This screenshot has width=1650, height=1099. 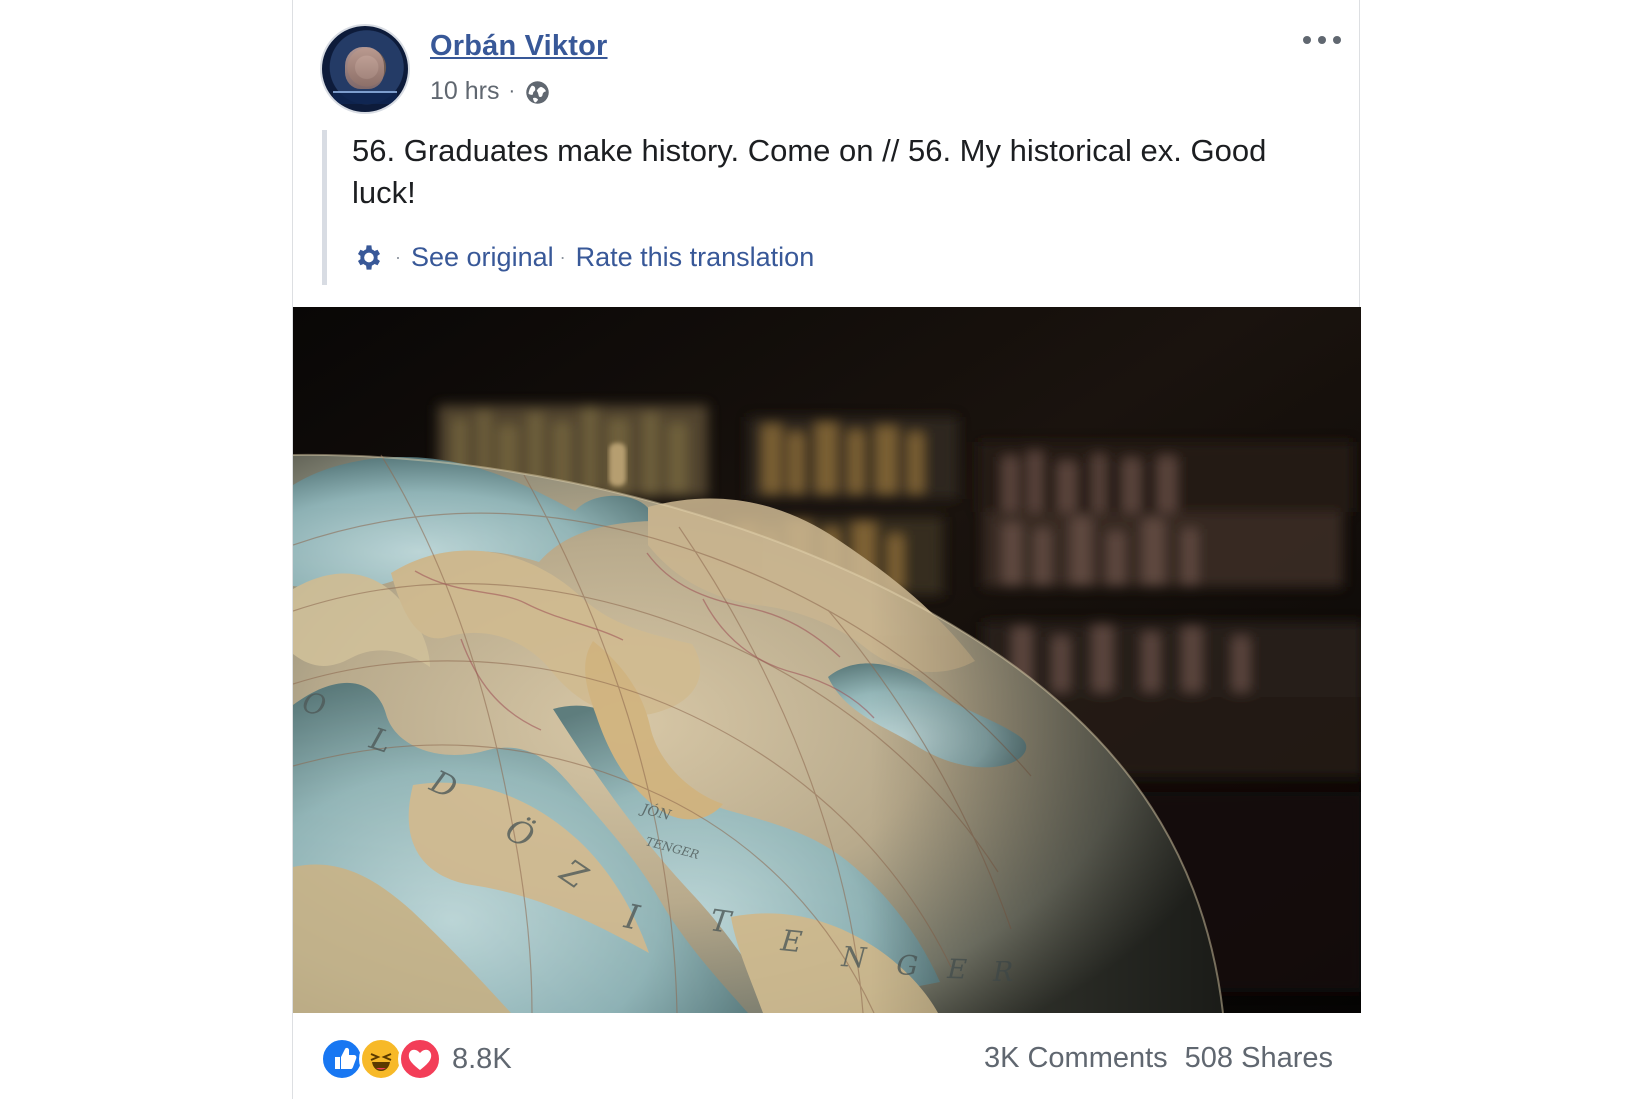 What do you see at coordinates (1076, 1058) in the screenshot?
I see `comments-count-link: 3K Comments` at bounding box center [1076, 1058].